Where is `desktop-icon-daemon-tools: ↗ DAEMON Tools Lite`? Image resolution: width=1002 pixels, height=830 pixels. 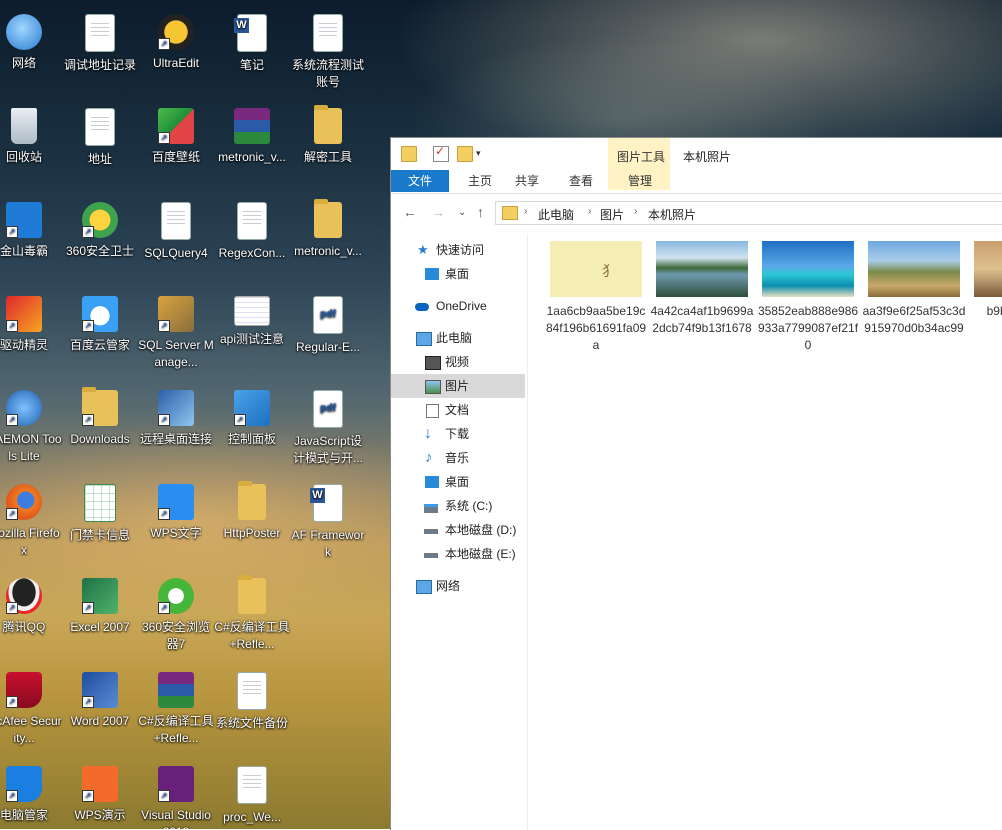 desktop-icon-daemon-tools: ↗ DAEMON Tools Lite is located at coordinates (31, 427).